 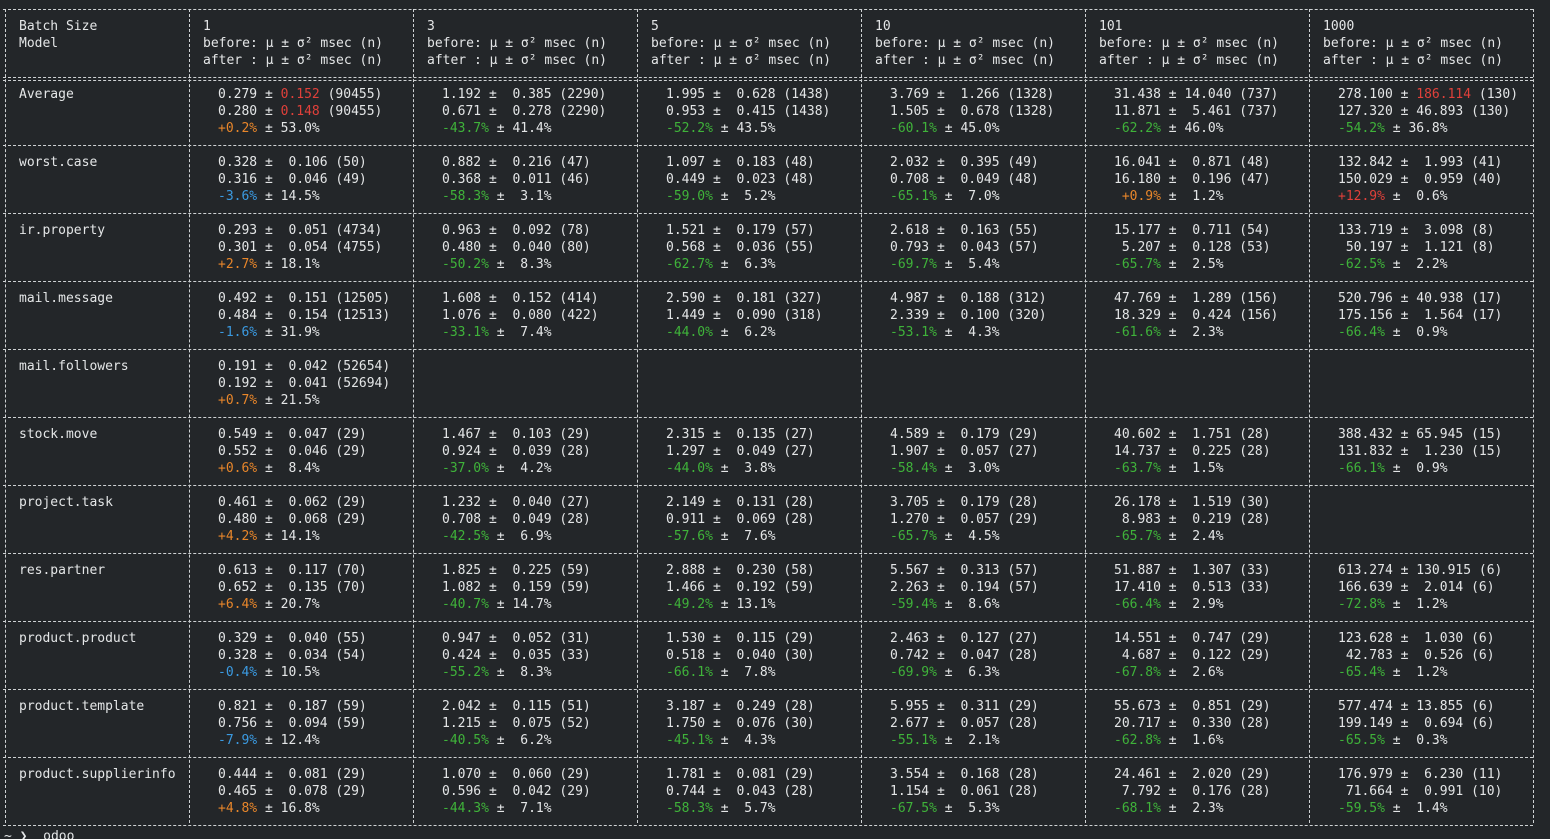 What do you see at coordinates (976, 230) in the screenshot?
I see `before-variance: 0.163` at bounding box center [976, 230].